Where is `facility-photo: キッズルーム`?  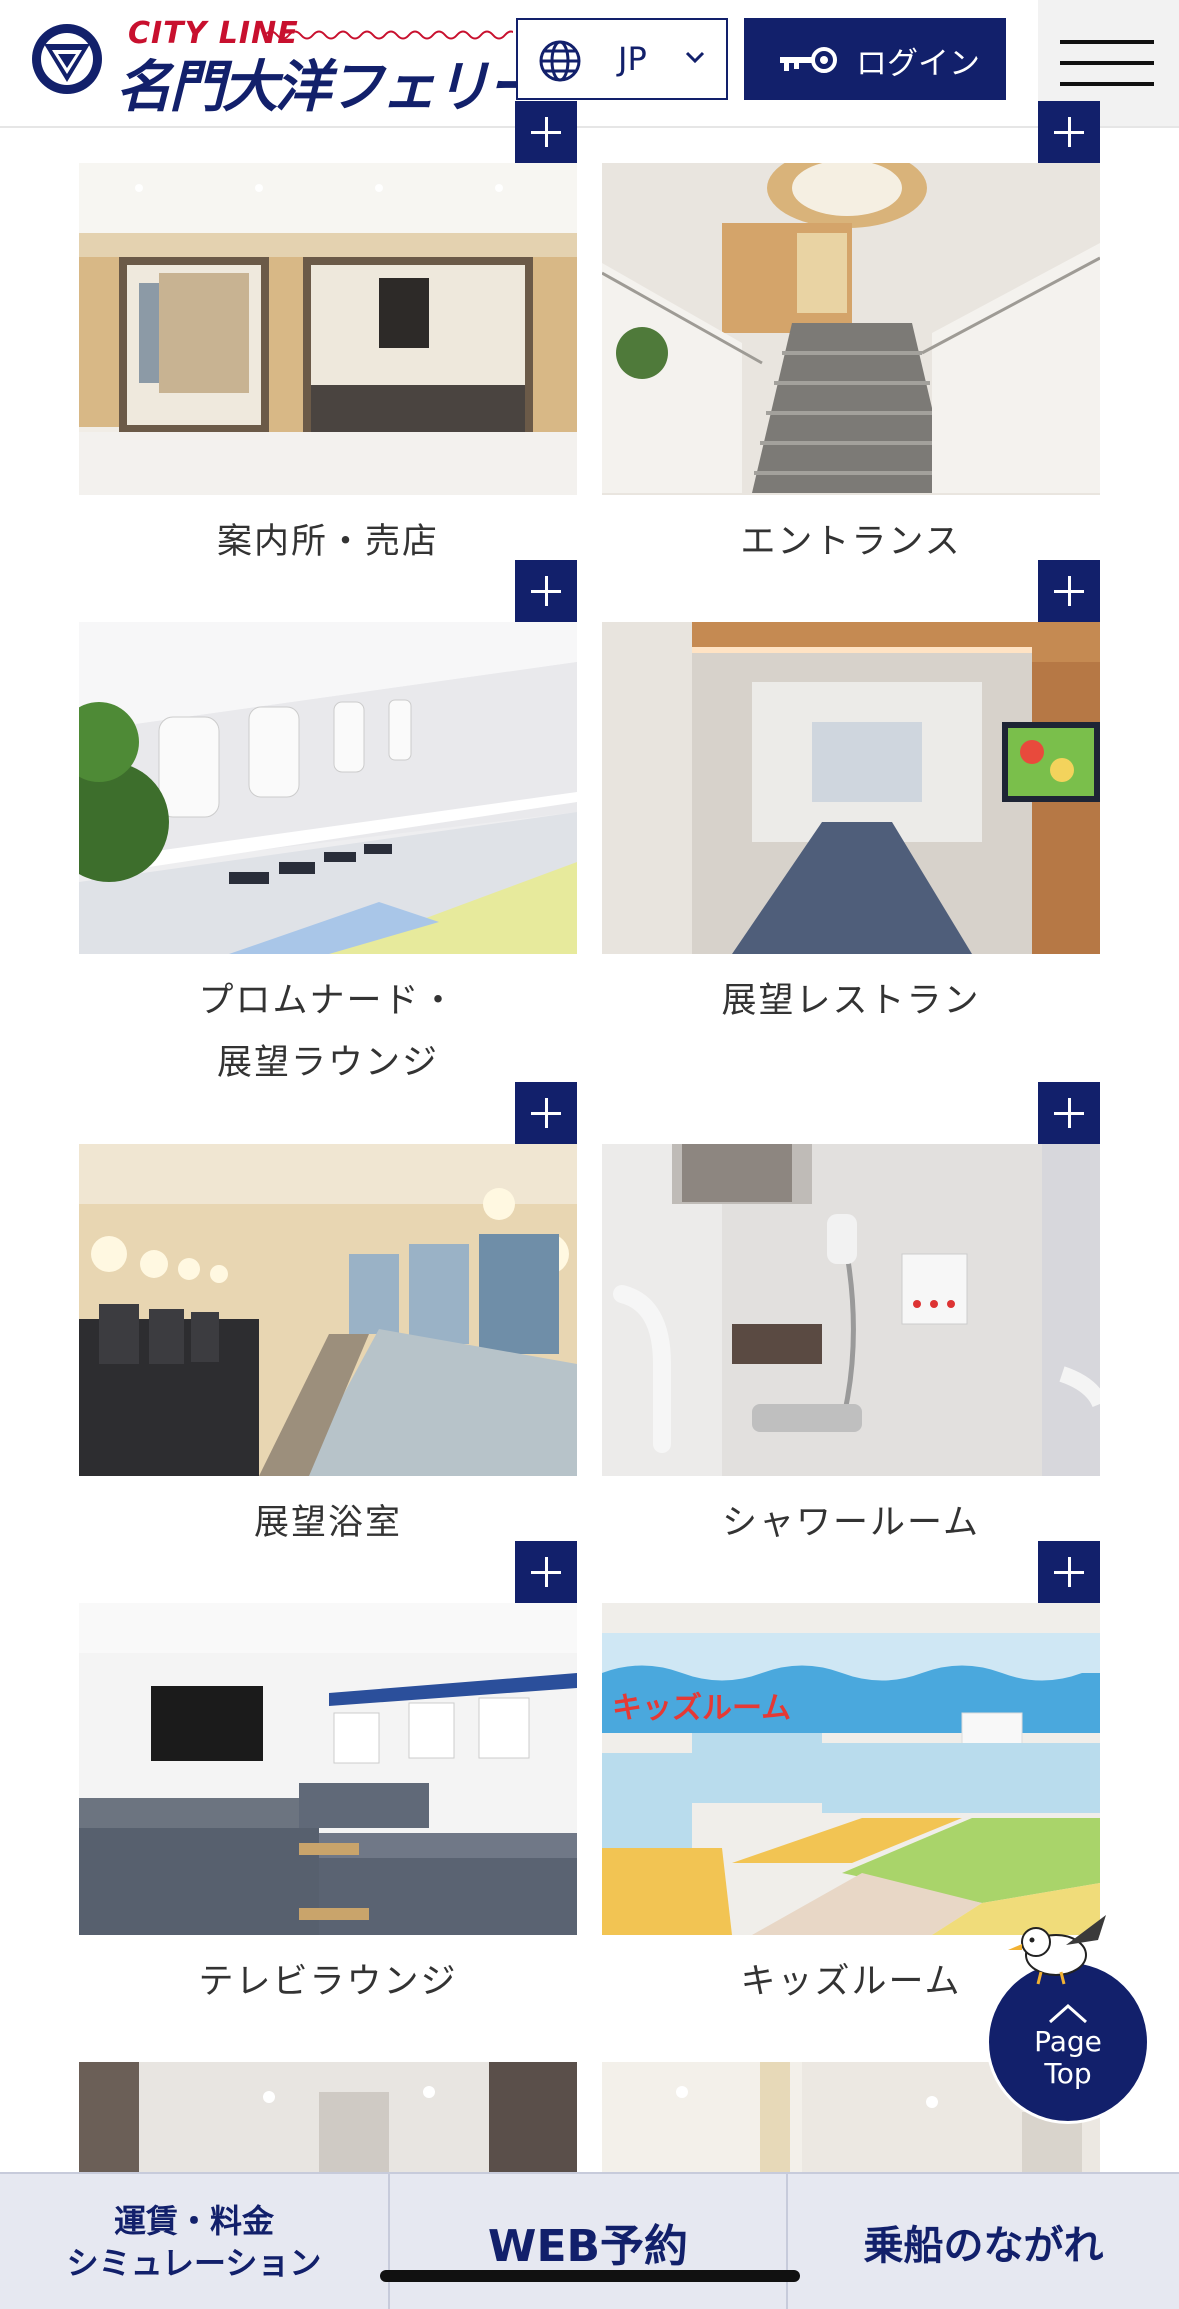 facility-photo: キッズルーム is located at coordinates (851, 1769).